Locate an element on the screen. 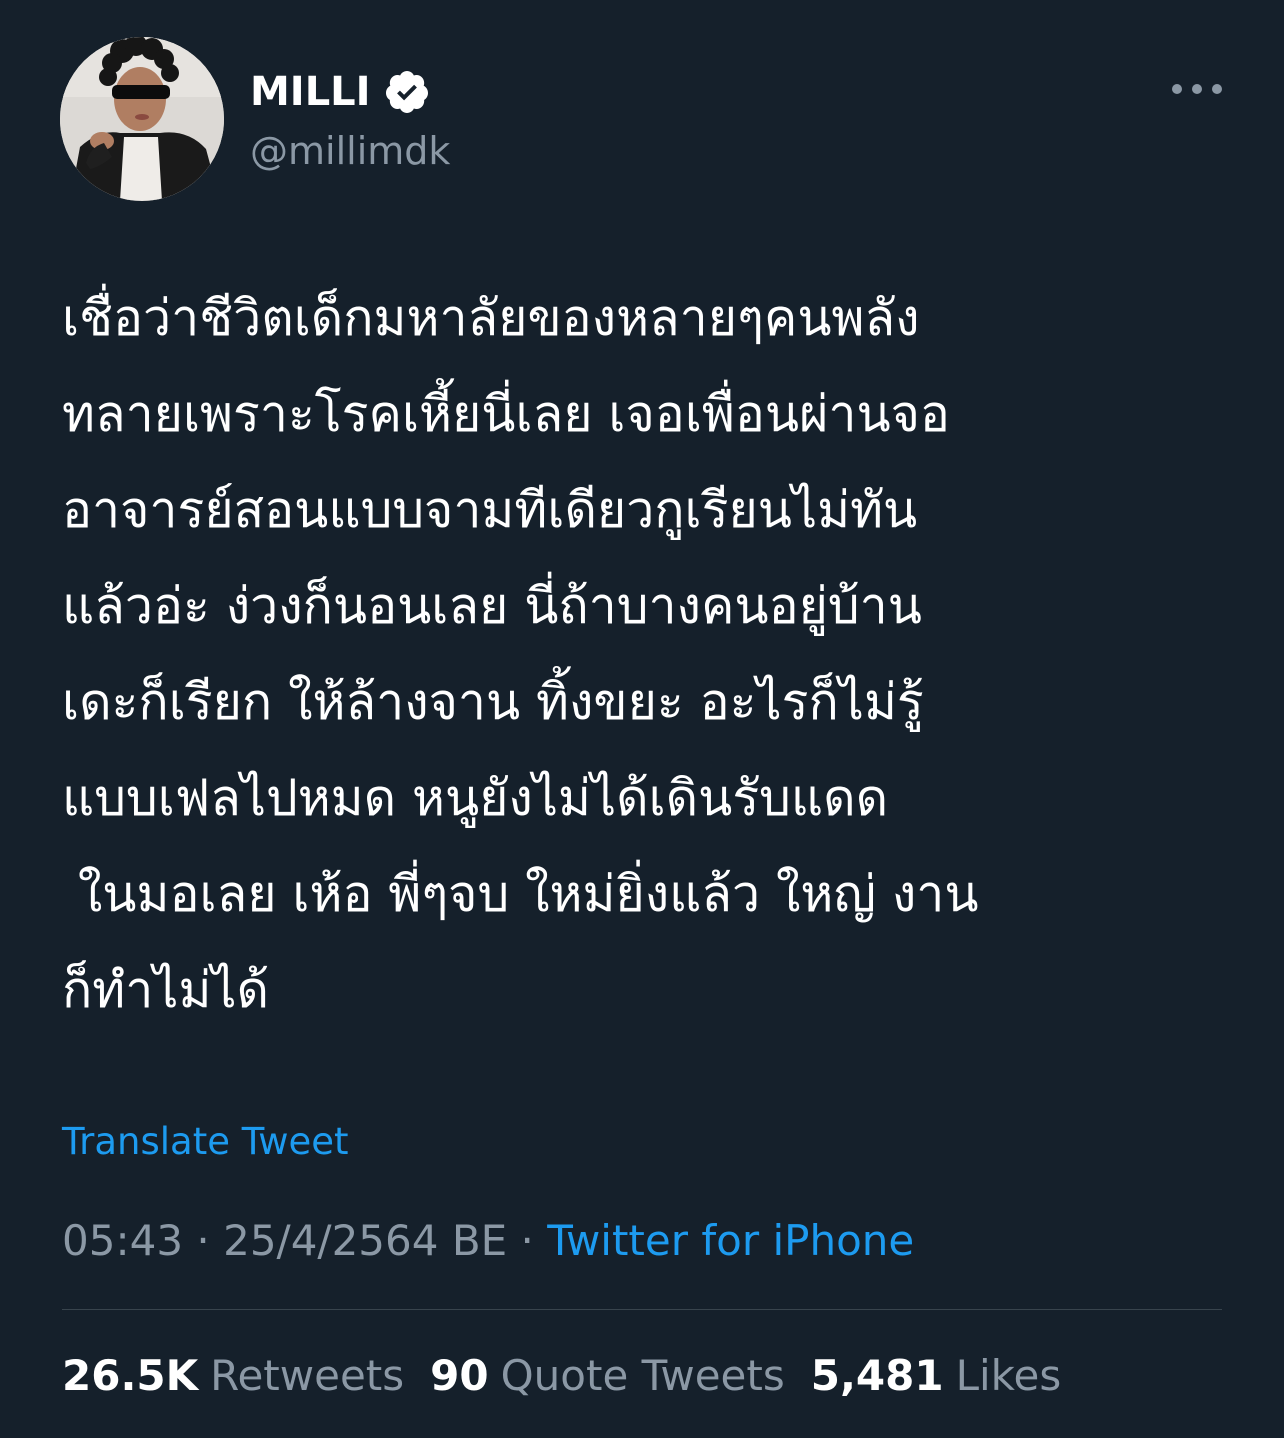 The height and width of the screenshot is (1438, 1284). avatar-image is located at coordinates (142, 119).